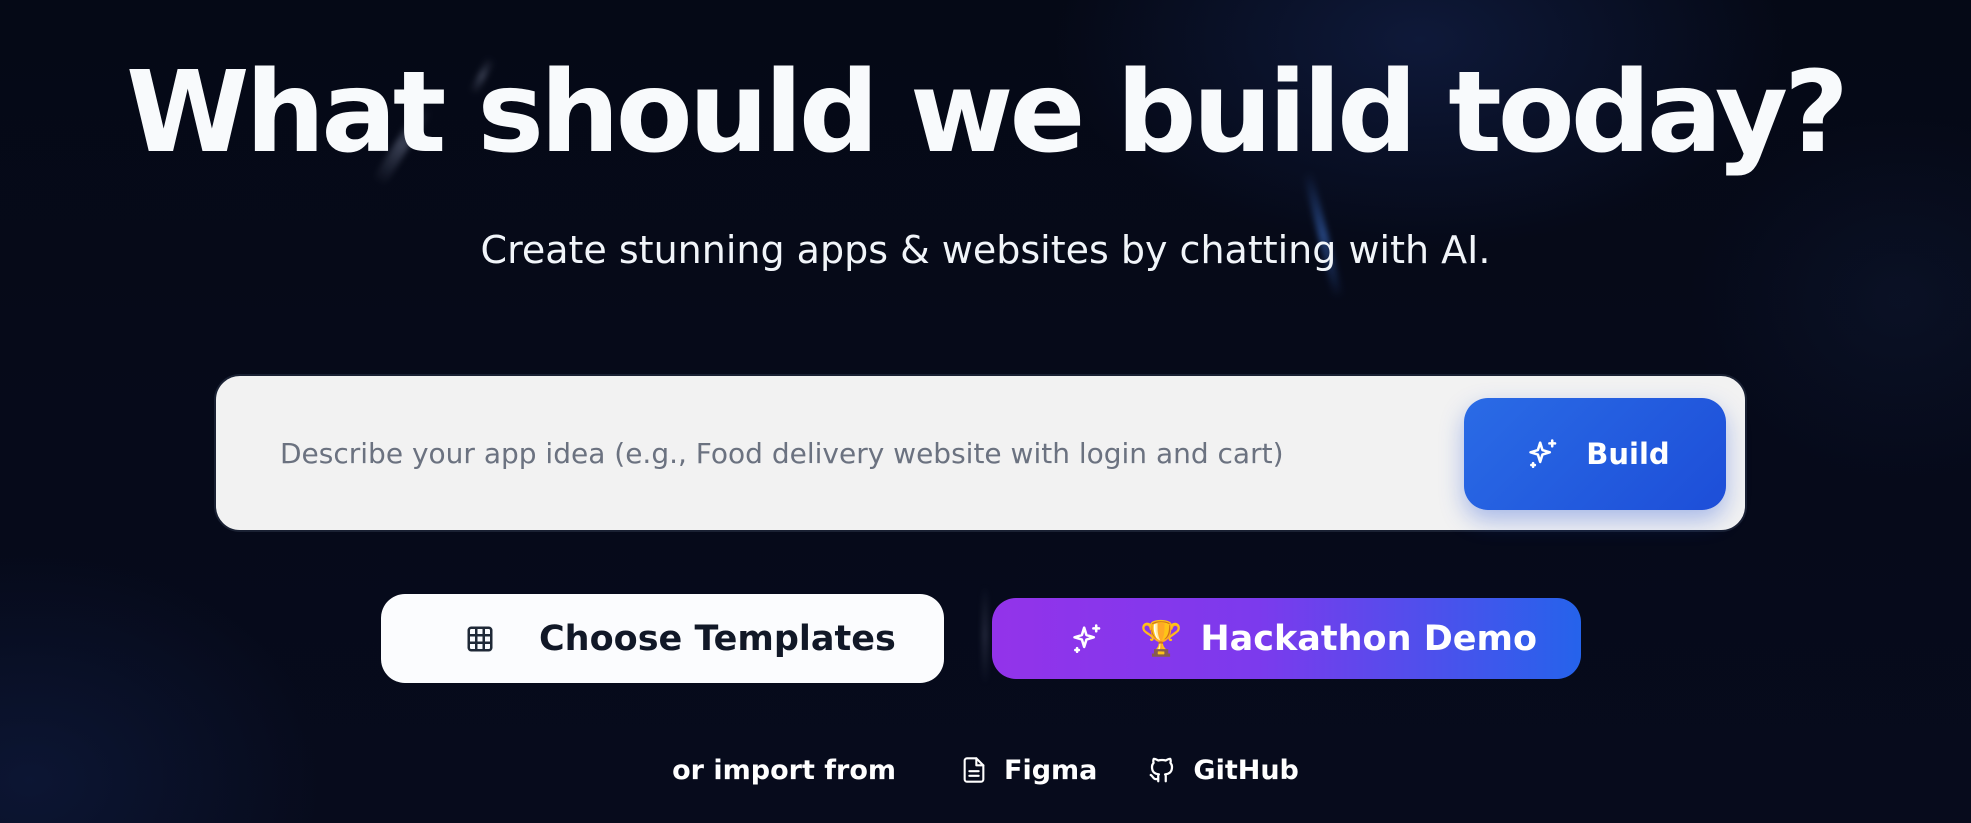 The width and height of the screenshot is (1971, 823). What do you see at coordinates (974, 770) in the screenshot?
I see `file-icon` at bounding box center [974, 770].